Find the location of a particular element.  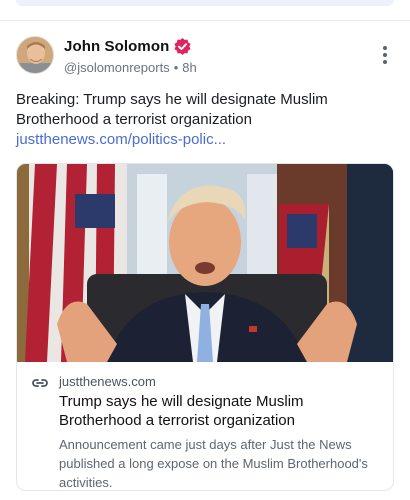

link-icon is located at coordinates (40, 383).